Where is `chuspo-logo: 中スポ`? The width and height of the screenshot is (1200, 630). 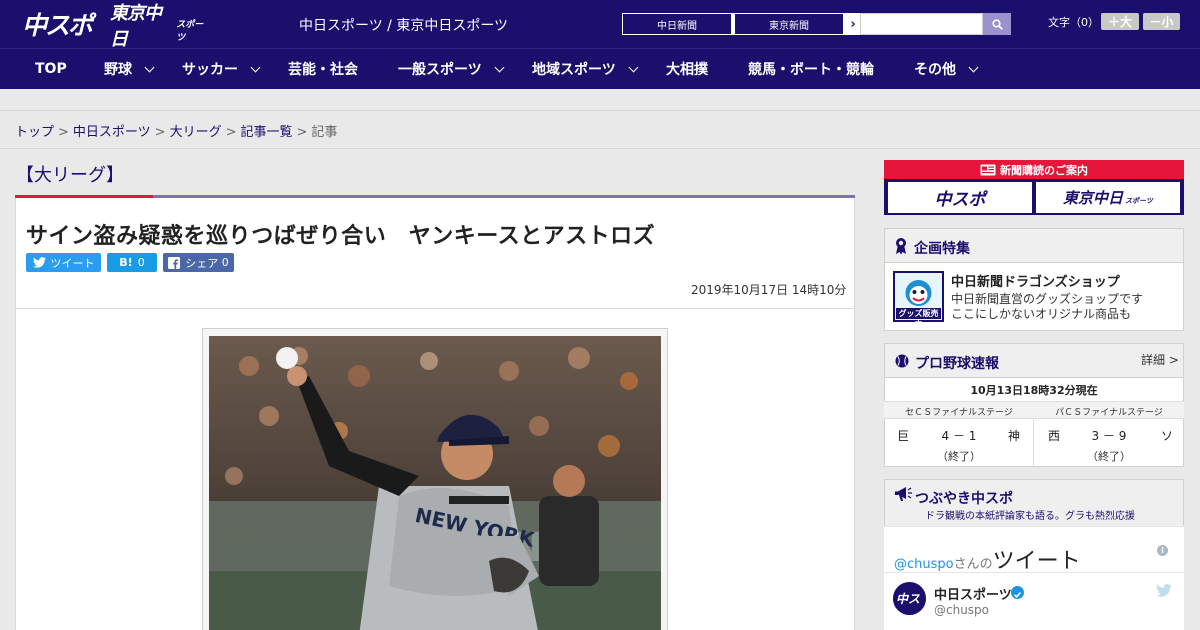
chuspo-logo: 中スポ is located at coordinates (62, 24).